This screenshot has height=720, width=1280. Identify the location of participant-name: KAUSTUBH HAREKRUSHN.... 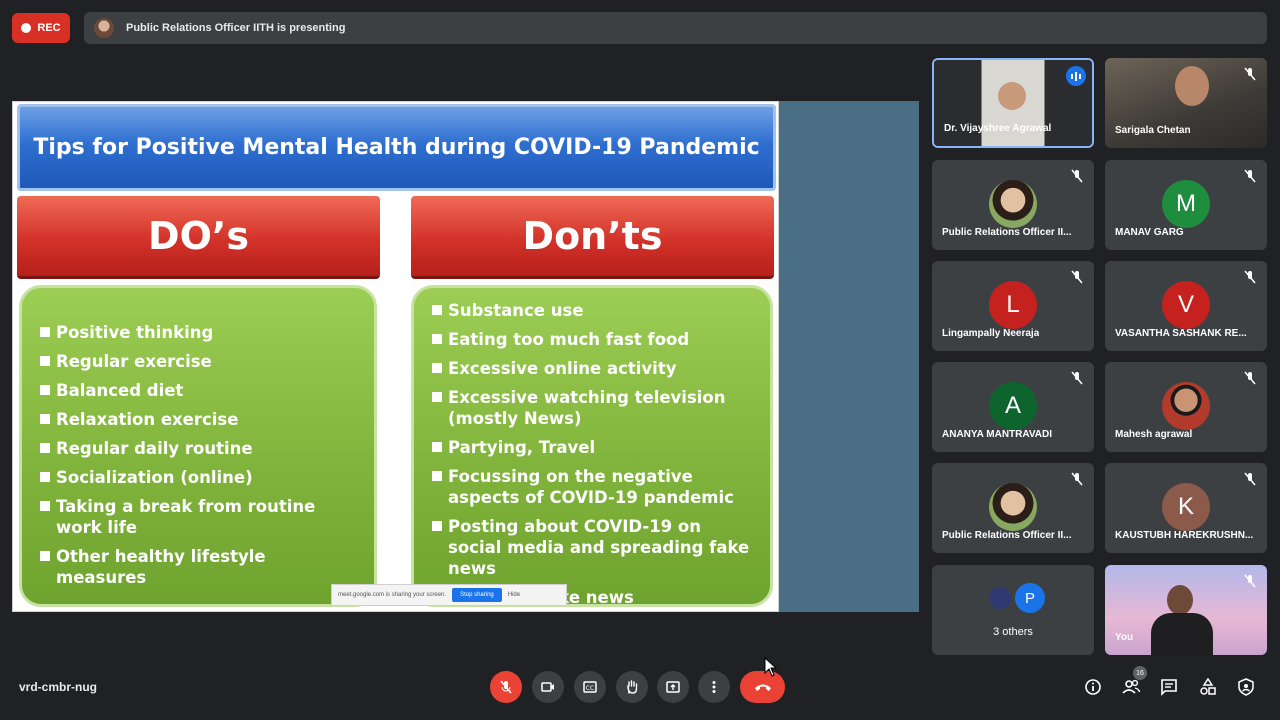
(1184, 535).